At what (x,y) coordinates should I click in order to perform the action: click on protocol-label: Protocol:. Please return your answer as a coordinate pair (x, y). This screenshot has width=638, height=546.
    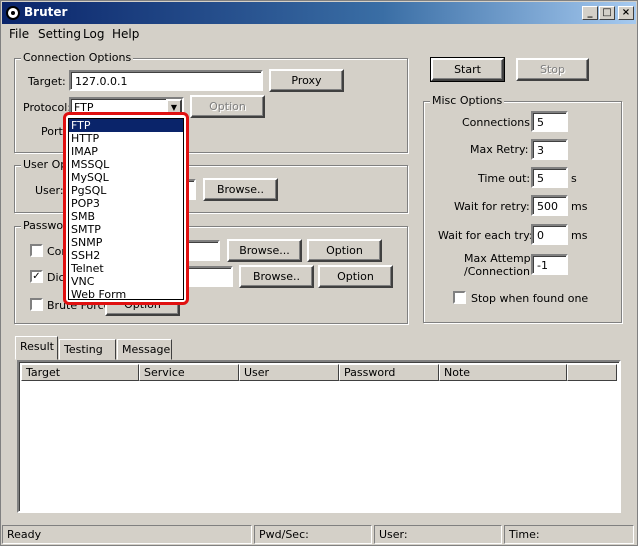
    Looking at the image, I should click on (47, 107).